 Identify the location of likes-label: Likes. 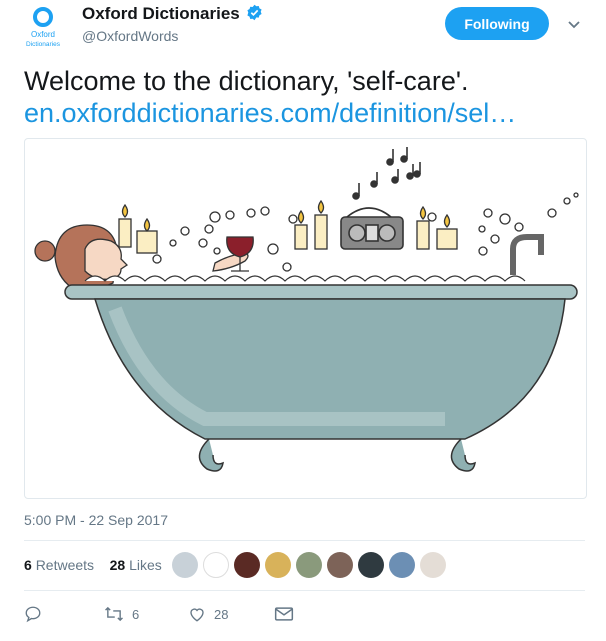
(145, 565).